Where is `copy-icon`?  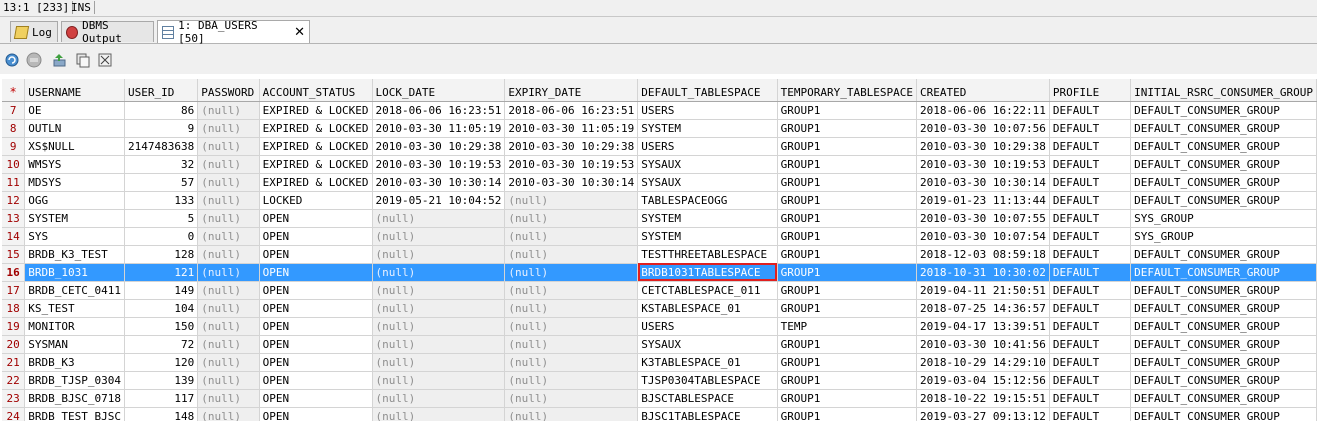
copy-icon is located at coordinates (83, 60).